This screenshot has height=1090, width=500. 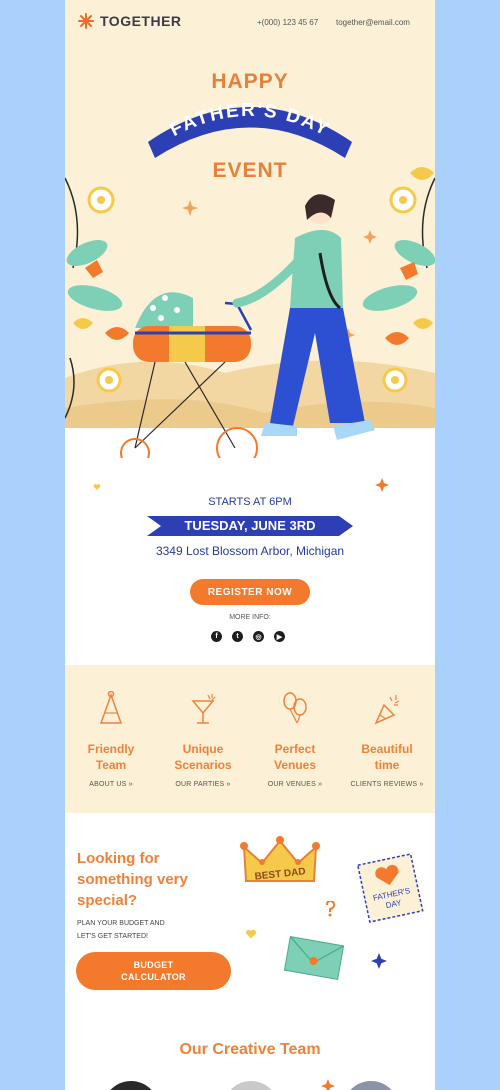 I want to click on event-date: TUESDAY, JUNE 3RD, so click(x=250, y=525).